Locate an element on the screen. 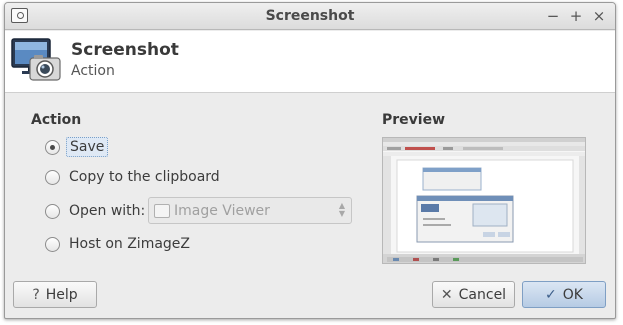  minimize-button: − is located at coordinates (553, 16).